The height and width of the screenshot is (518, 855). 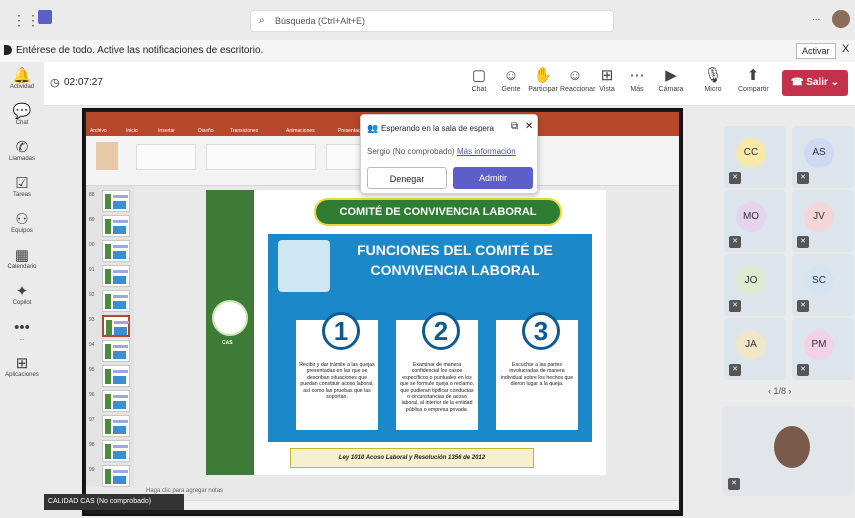 I want to click on participant-tile: JO ✕, so click(x=755, y=285).